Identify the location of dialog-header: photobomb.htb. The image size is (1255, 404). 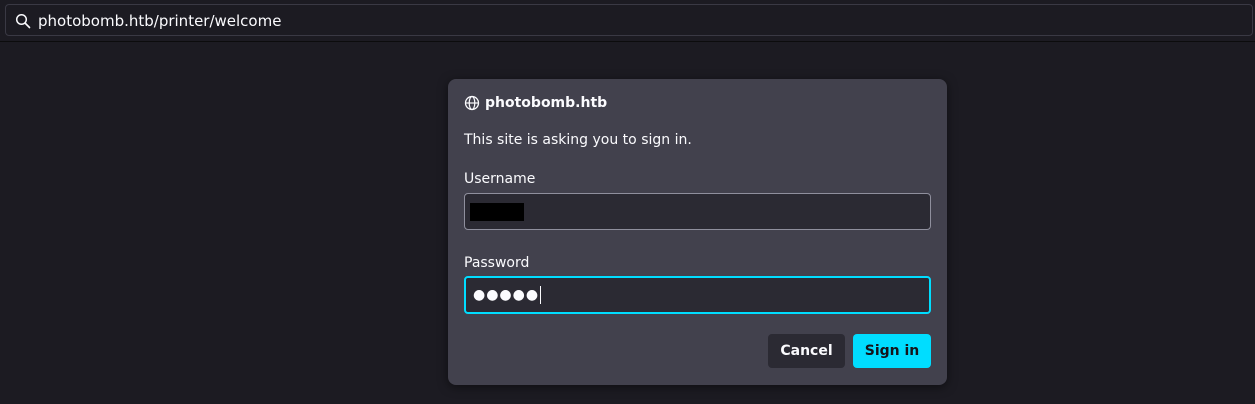
(535, 103).